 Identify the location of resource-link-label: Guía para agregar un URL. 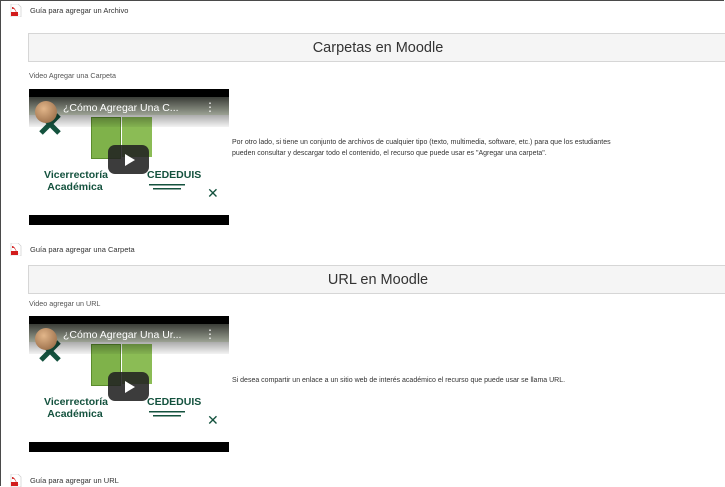
(74, 480).